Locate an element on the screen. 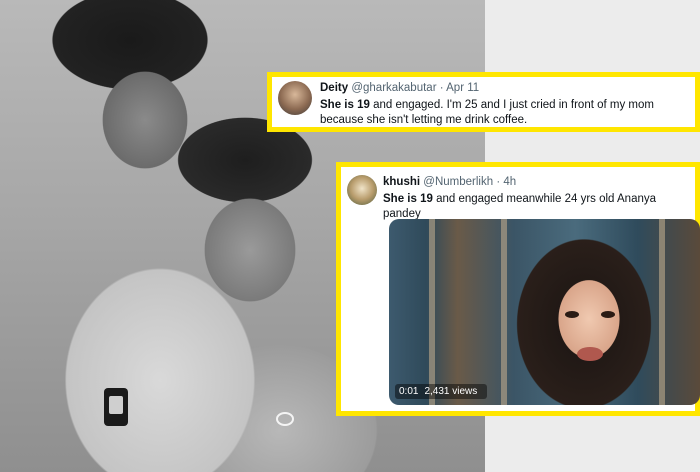 This screenshot has height=472, width=700. video-time: 0:01 is located at coordinates (409, 391).